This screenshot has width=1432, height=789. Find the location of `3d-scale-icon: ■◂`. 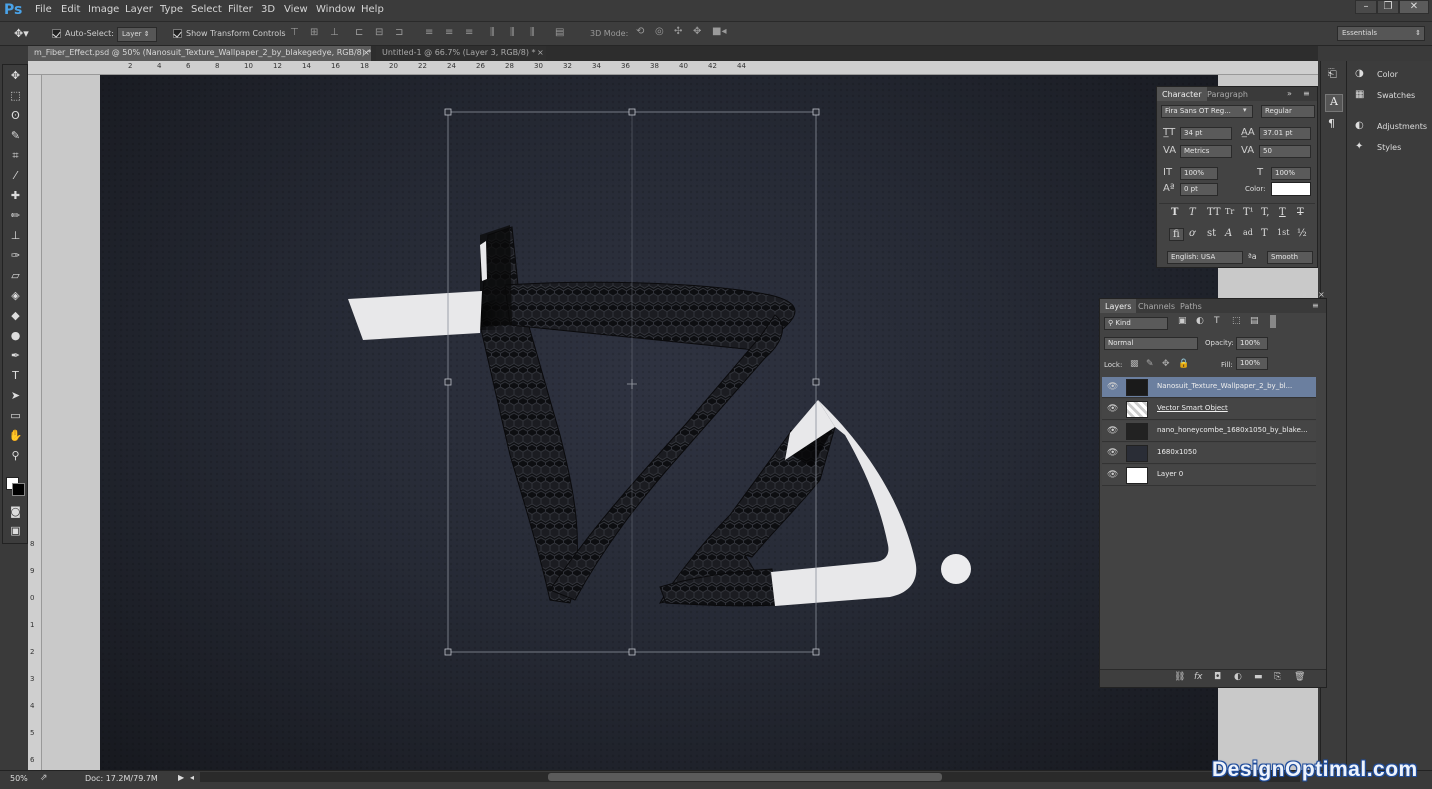

3d-scale-icon: ■◂ is located at coordinates (719, 31).